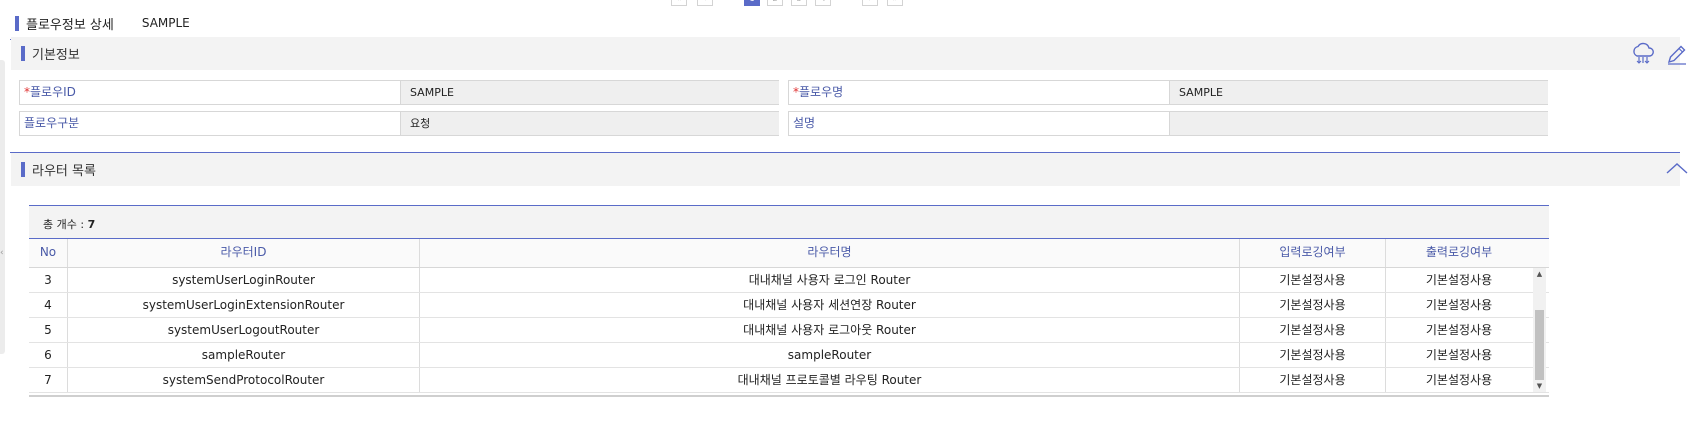 The width and height of the screenshot is (1690, 437). Describe the element at coordinates (775, 3) in the screenshot. I see `page-button-2: 2` at that location.